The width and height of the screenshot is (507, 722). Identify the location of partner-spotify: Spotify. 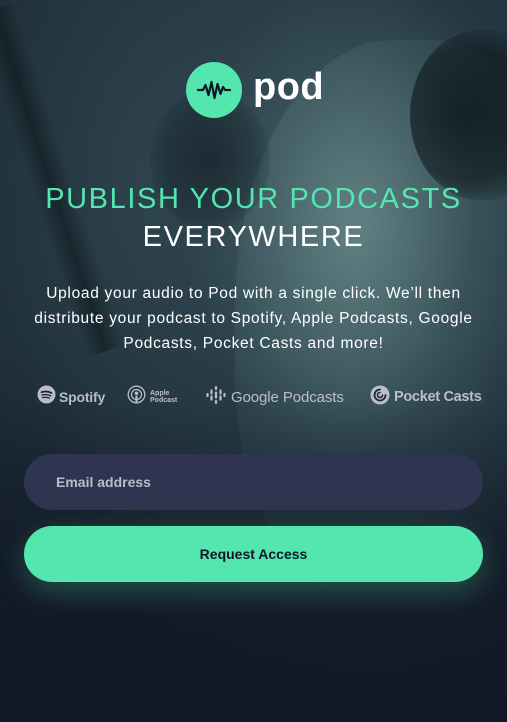
(71, 397).